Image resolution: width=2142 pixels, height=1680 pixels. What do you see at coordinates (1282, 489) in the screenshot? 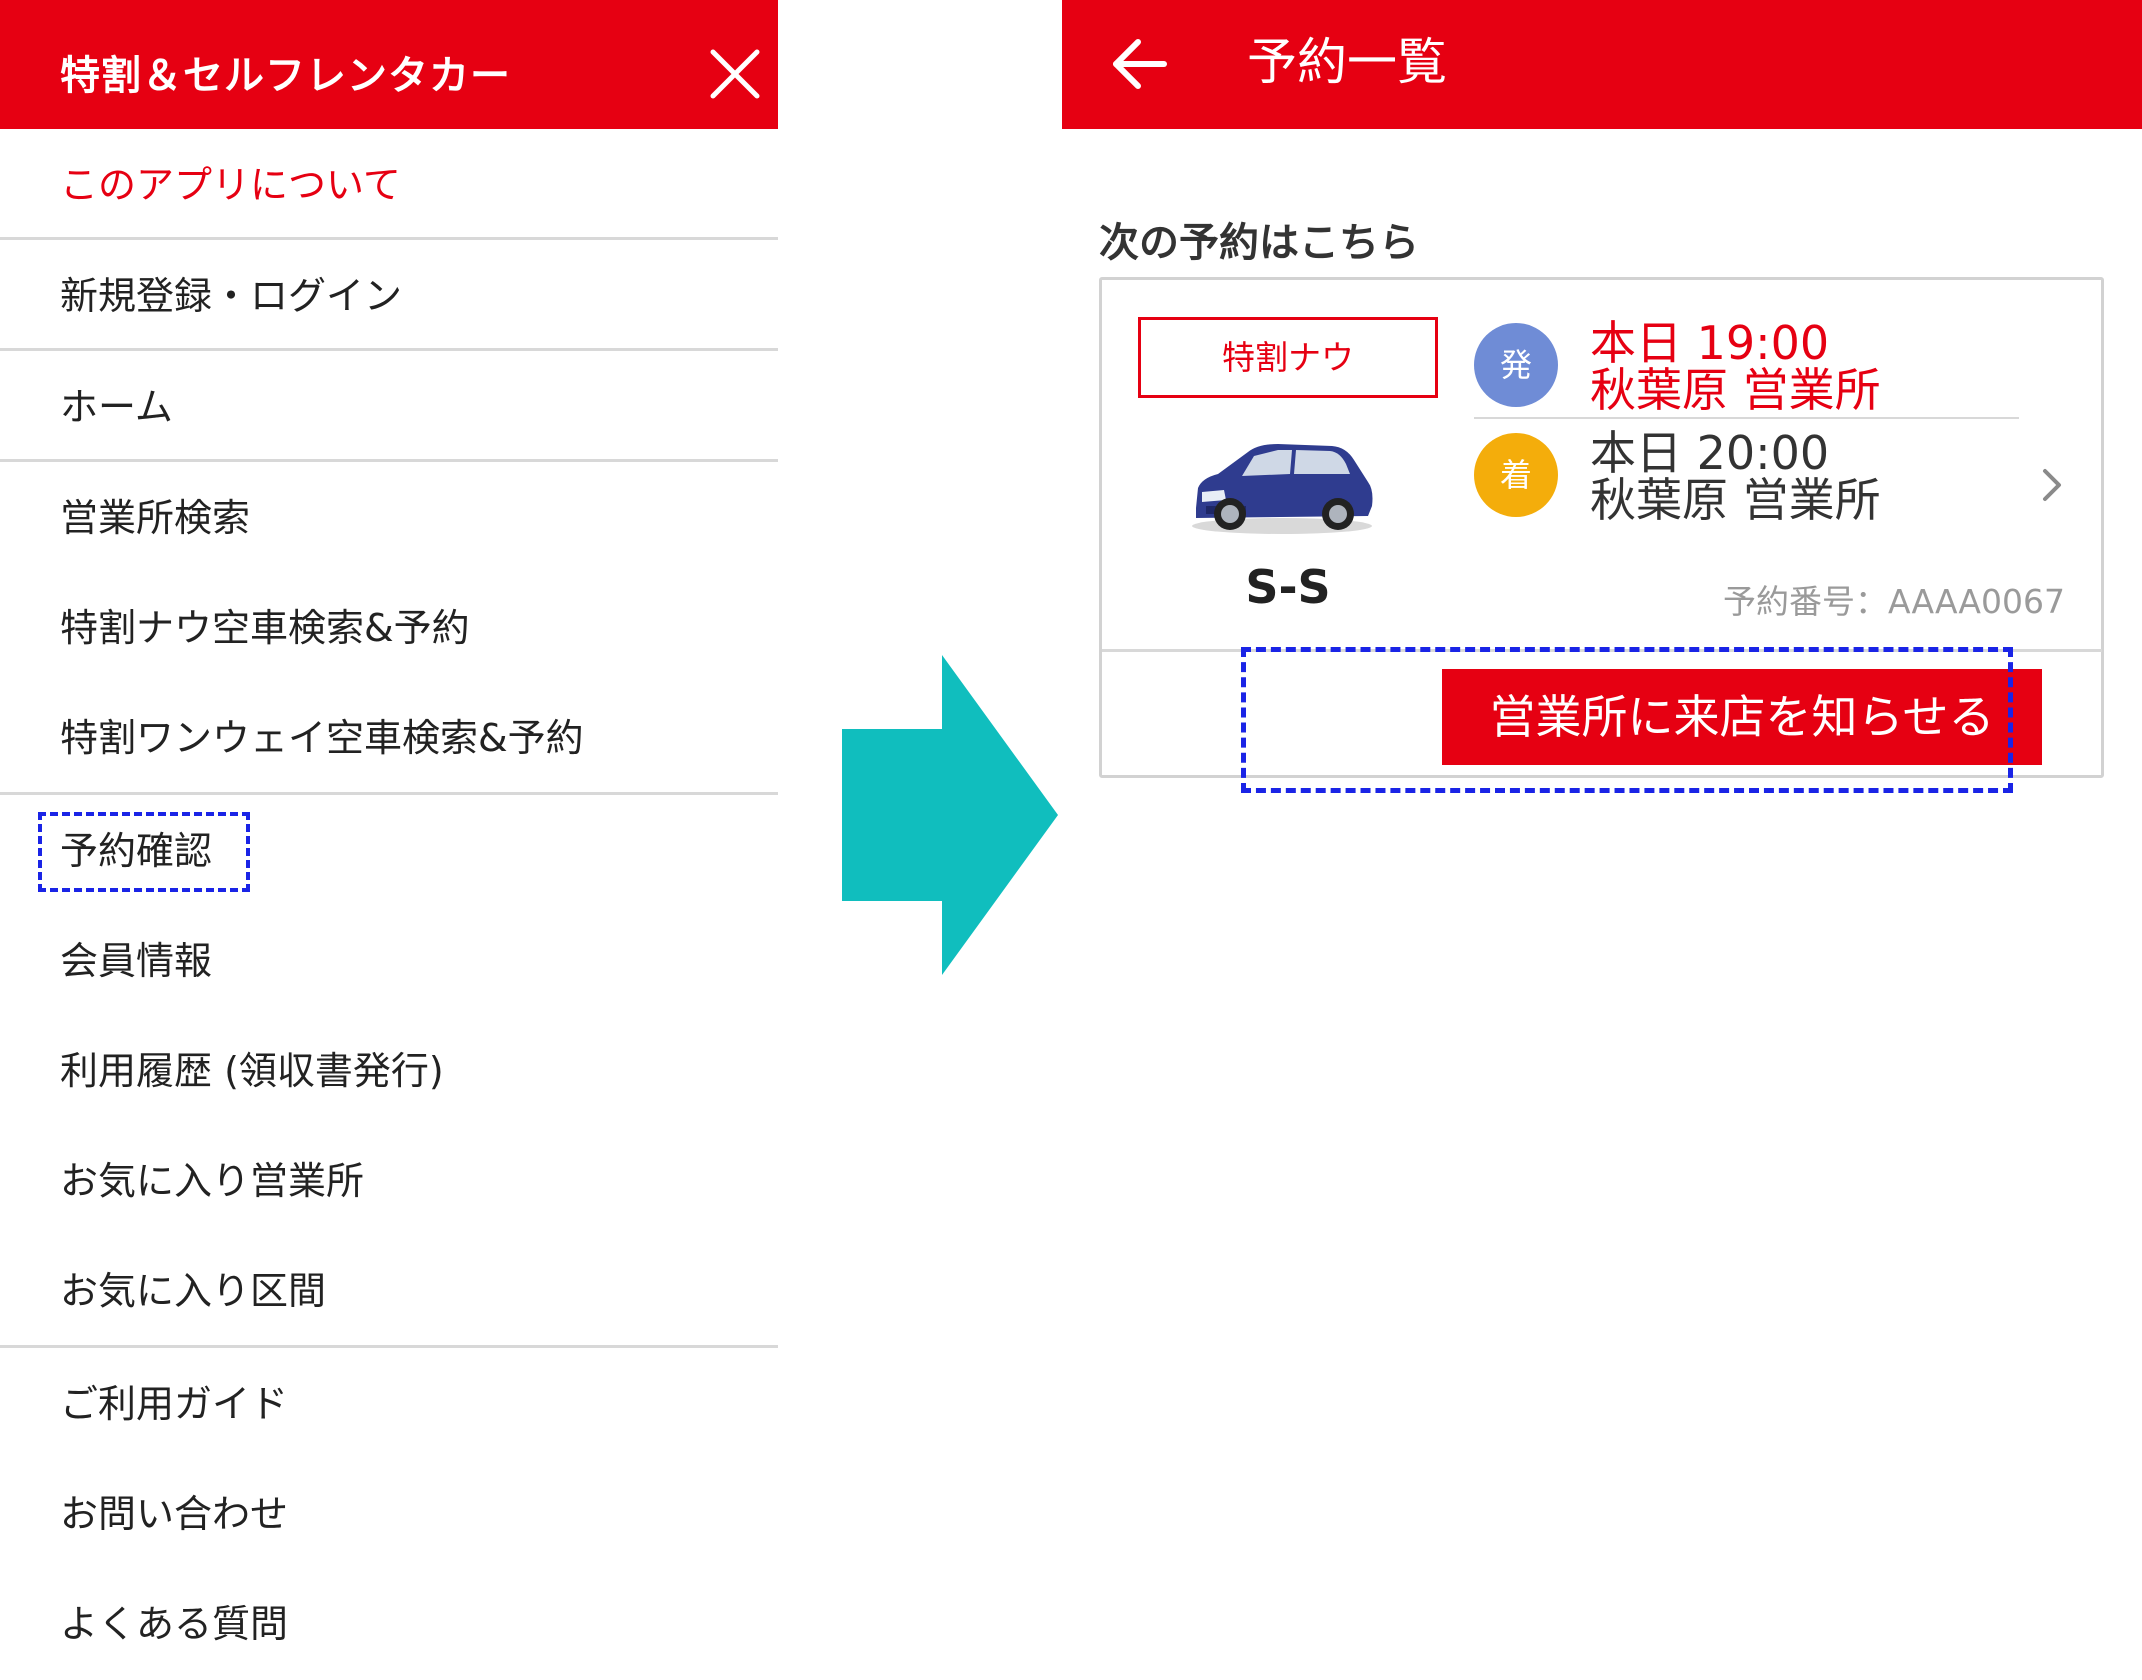
I see `car-image` at bounding box center [1282, 489].